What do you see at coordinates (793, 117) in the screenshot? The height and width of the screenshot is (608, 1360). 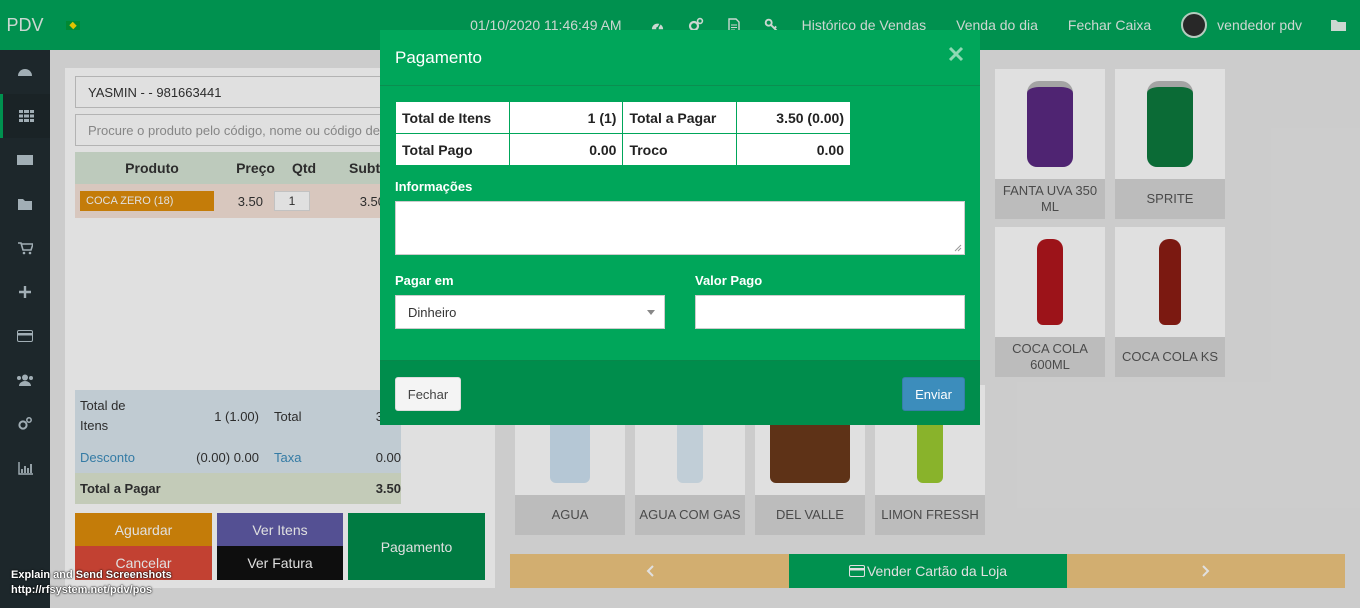 I see `summary-total-pay-value: 3.50 (0.00)` at bounding box center [793, 117].